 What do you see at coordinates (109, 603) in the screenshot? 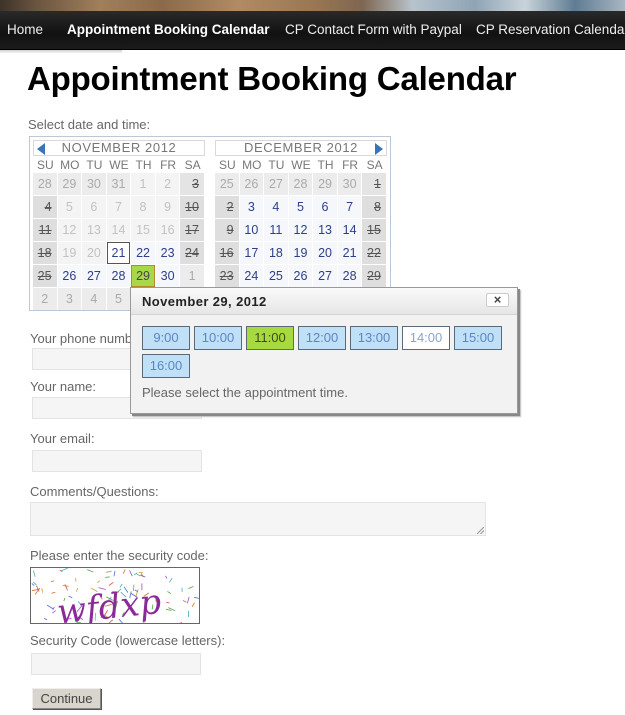
I see `captcha-text: wfdxp` at bounding box center [109, 603].